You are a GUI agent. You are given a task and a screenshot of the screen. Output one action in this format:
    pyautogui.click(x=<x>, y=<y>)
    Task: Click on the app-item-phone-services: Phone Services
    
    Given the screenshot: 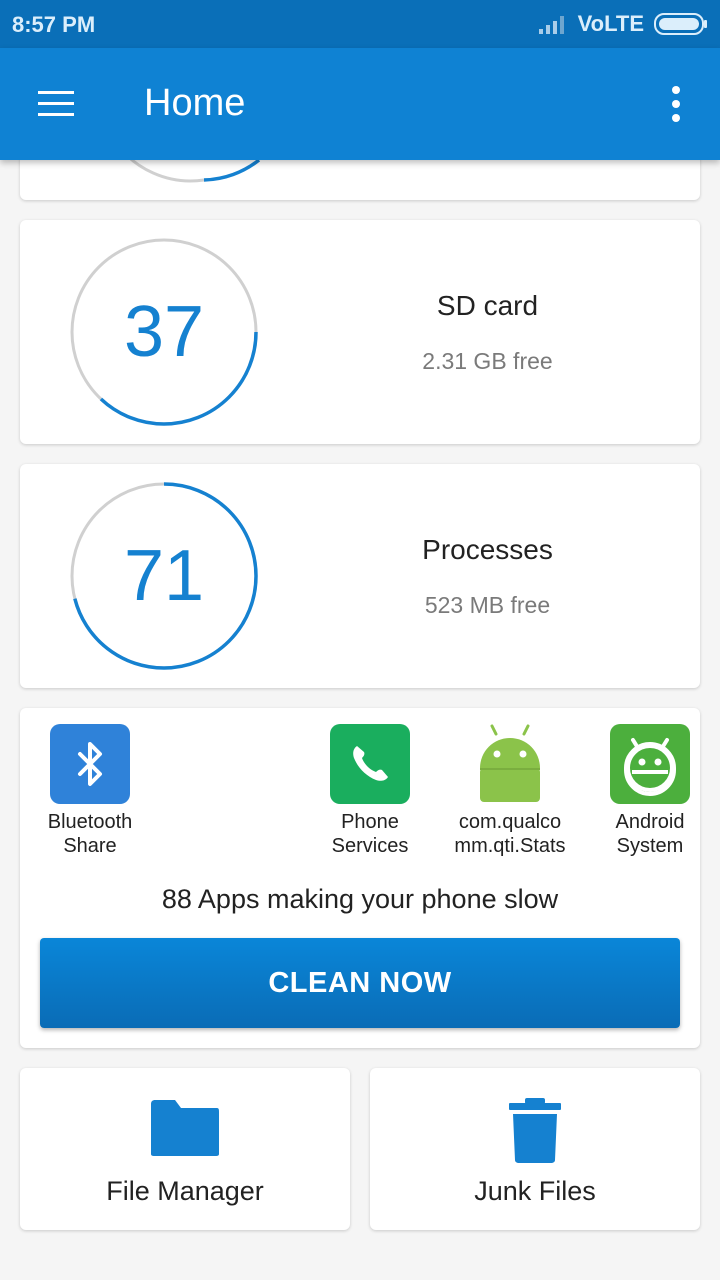 What is the action you would take?
    pyautogui.click(x=370, y=791)
    